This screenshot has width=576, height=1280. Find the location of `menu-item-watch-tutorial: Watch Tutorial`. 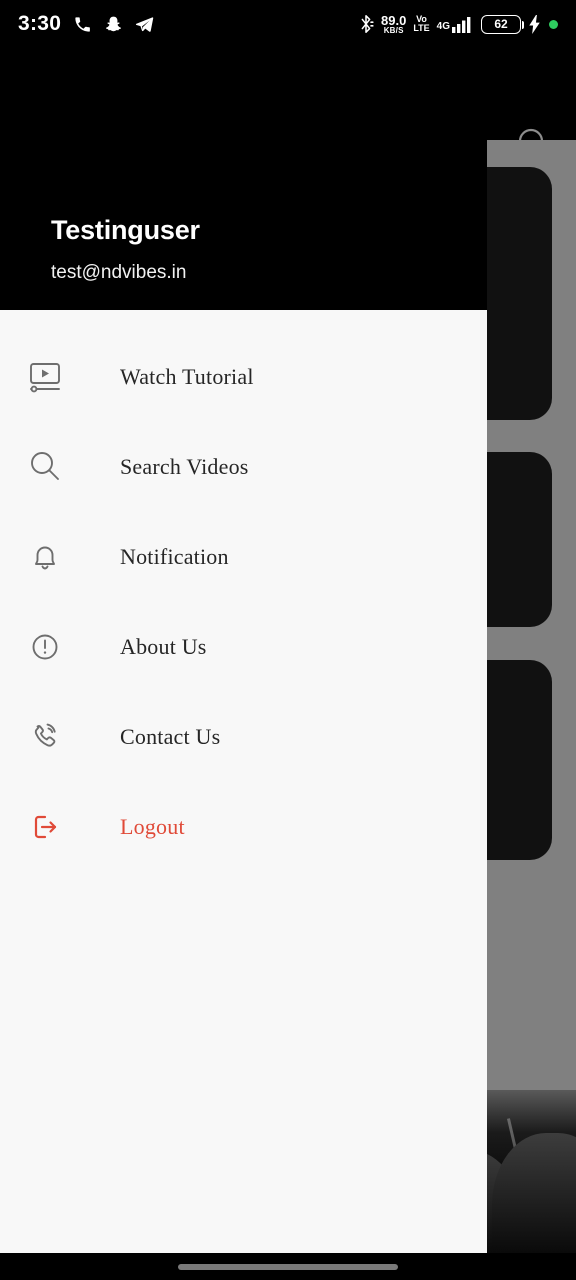

menu-item-watch-tutorial: Watch Tutorial is located at coordinates (243, 377).